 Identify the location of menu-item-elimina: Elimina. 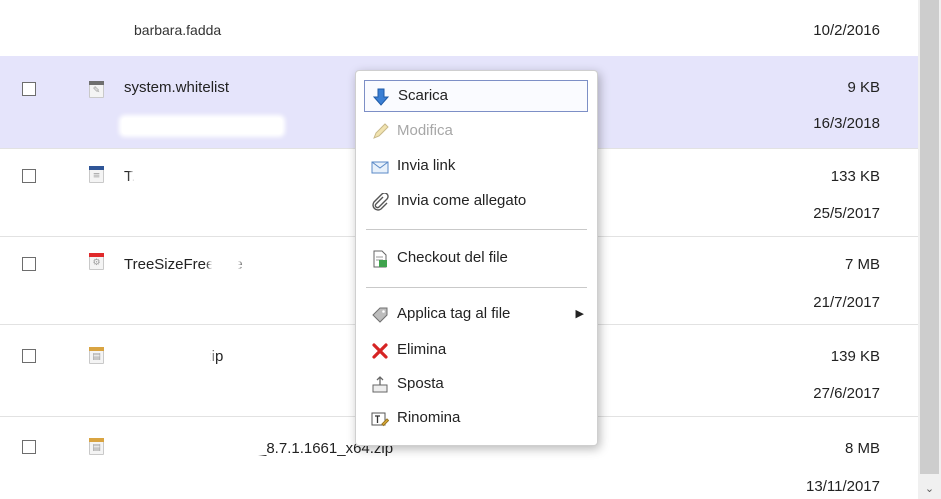
(476, 351).